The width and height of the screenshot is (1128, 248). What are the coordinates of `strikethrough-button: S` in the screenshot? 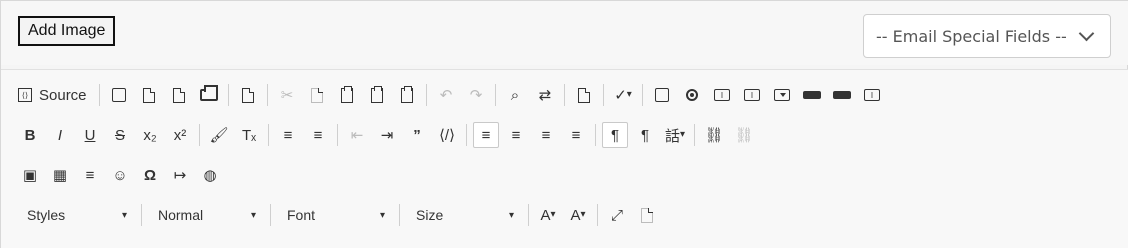 It's located at (120, 135).